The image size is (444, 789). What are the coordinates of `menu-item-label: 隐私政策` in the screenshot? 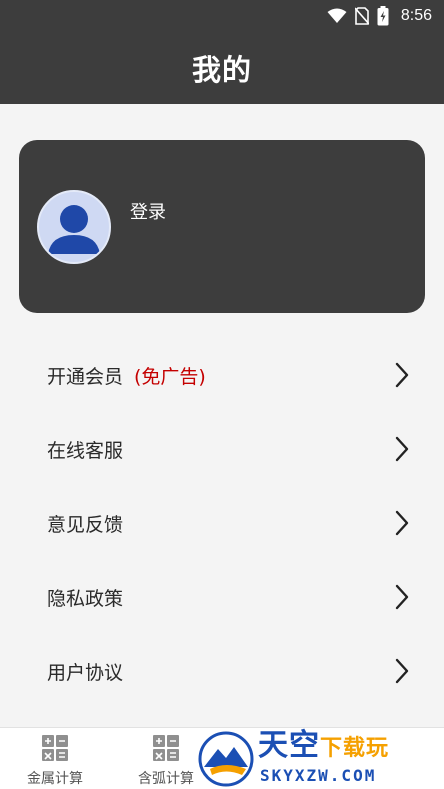 It's located at (85, 598).